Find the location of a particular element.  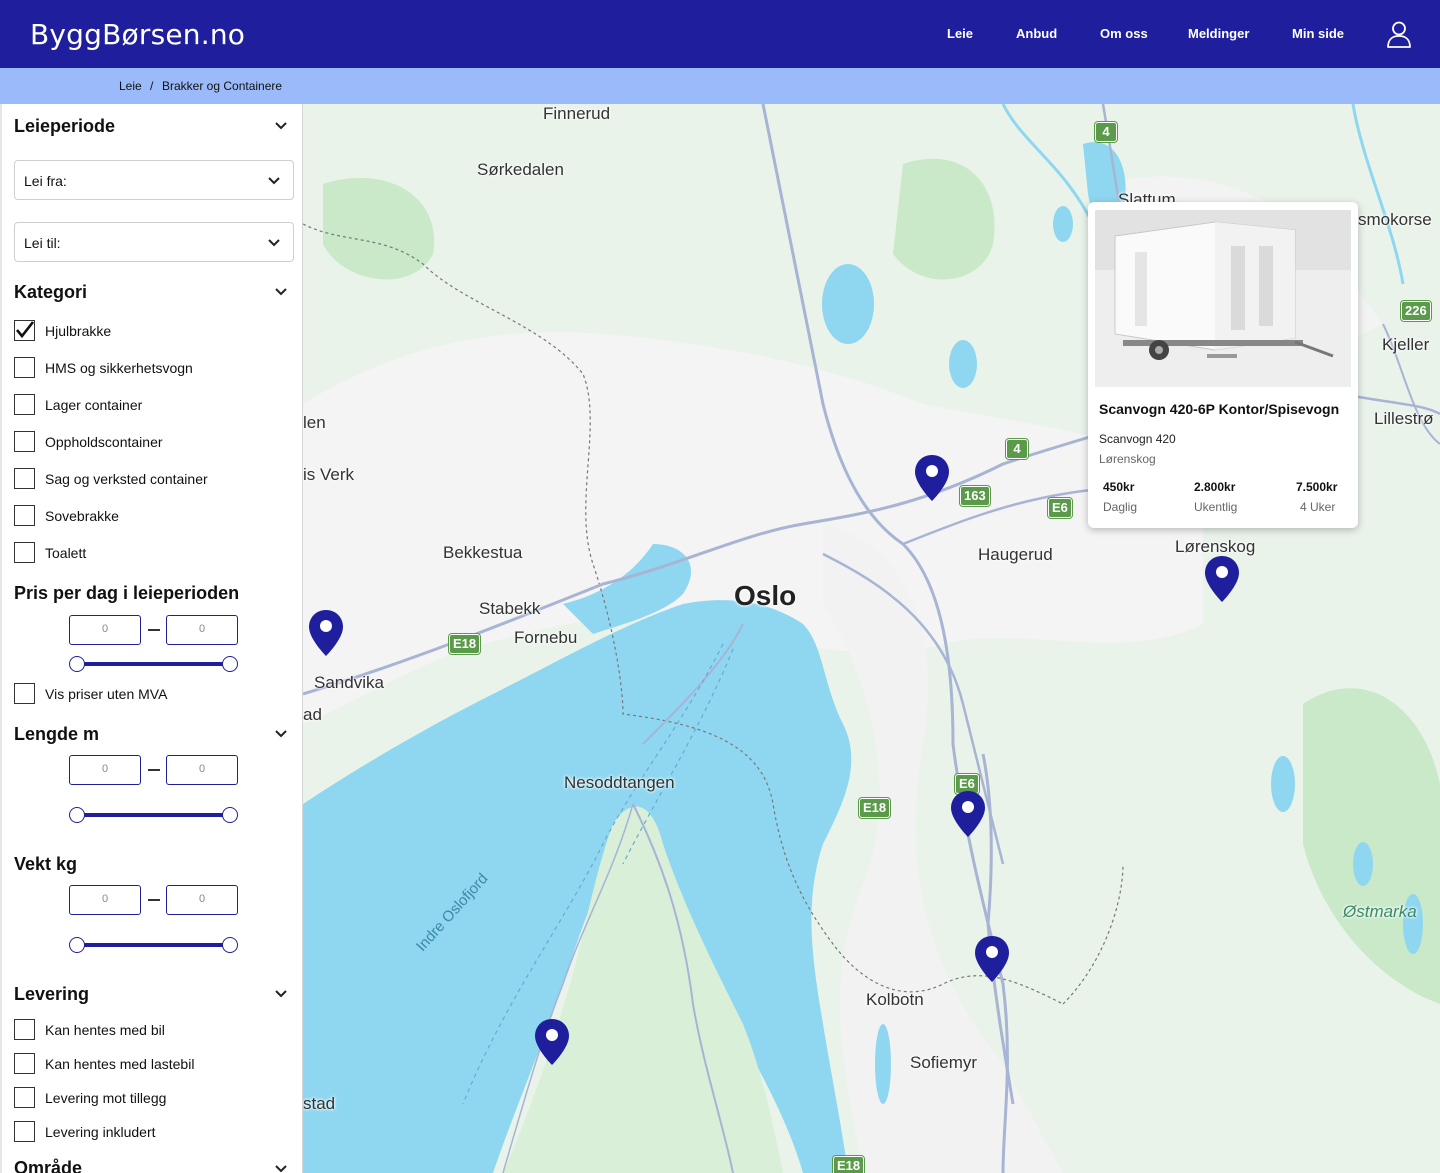

price-weekly: 2.800kr is located at coordinates (1215, 487).